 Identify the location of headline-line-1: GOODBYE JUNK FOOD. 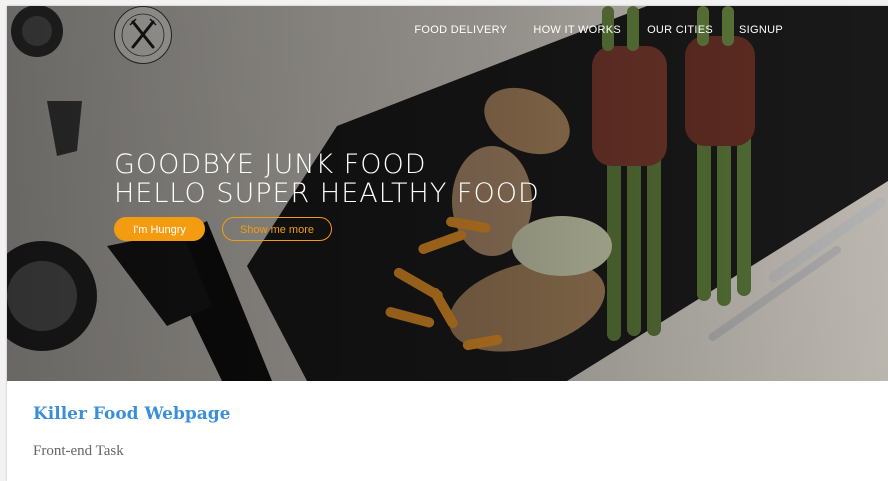
(270, 164).